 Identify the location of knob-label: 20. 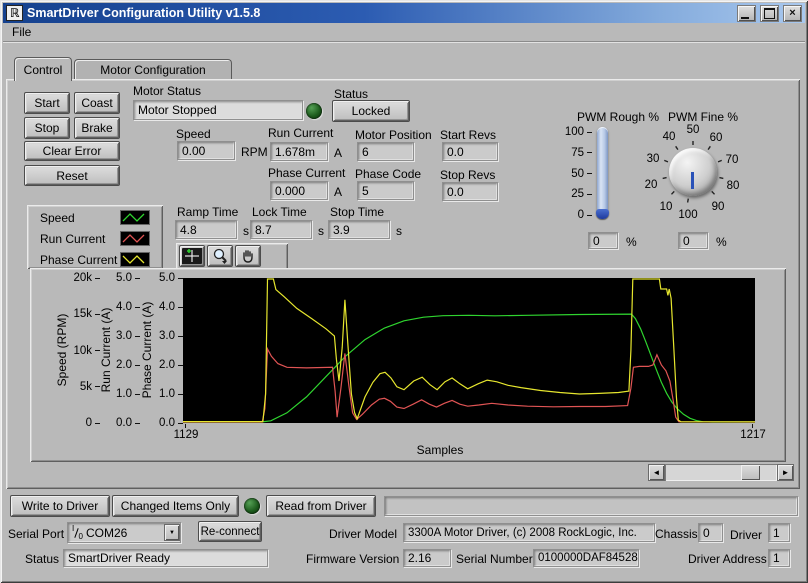
(651, 185).